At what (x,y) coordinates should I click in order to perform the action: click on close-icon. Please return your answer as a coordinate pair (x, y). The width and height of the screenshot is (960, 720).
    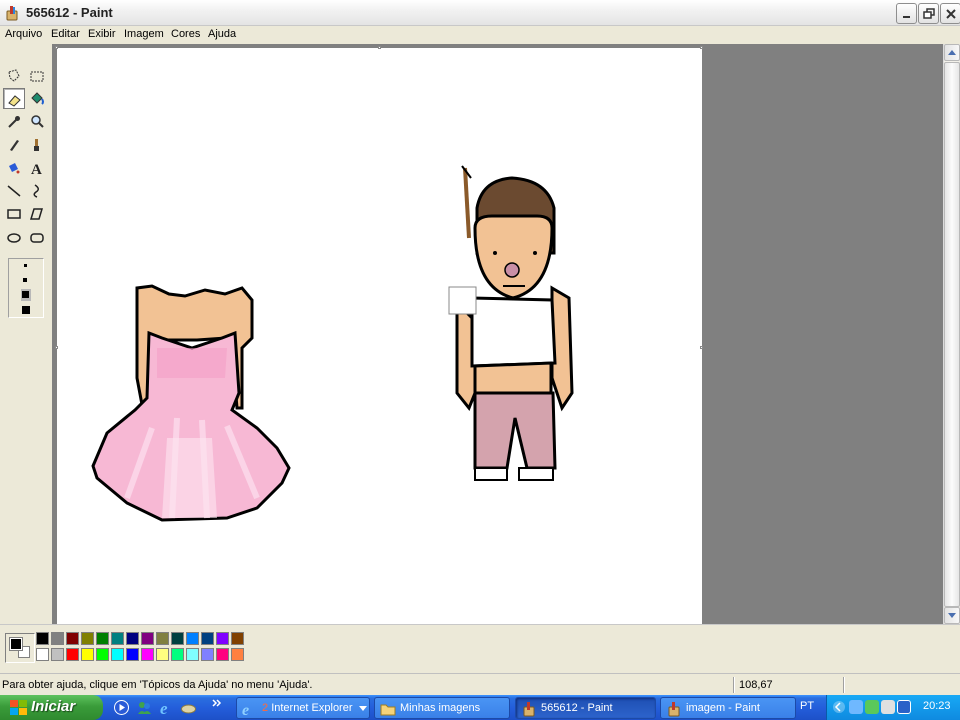
    Looking at the image, I should click on (951, 14).